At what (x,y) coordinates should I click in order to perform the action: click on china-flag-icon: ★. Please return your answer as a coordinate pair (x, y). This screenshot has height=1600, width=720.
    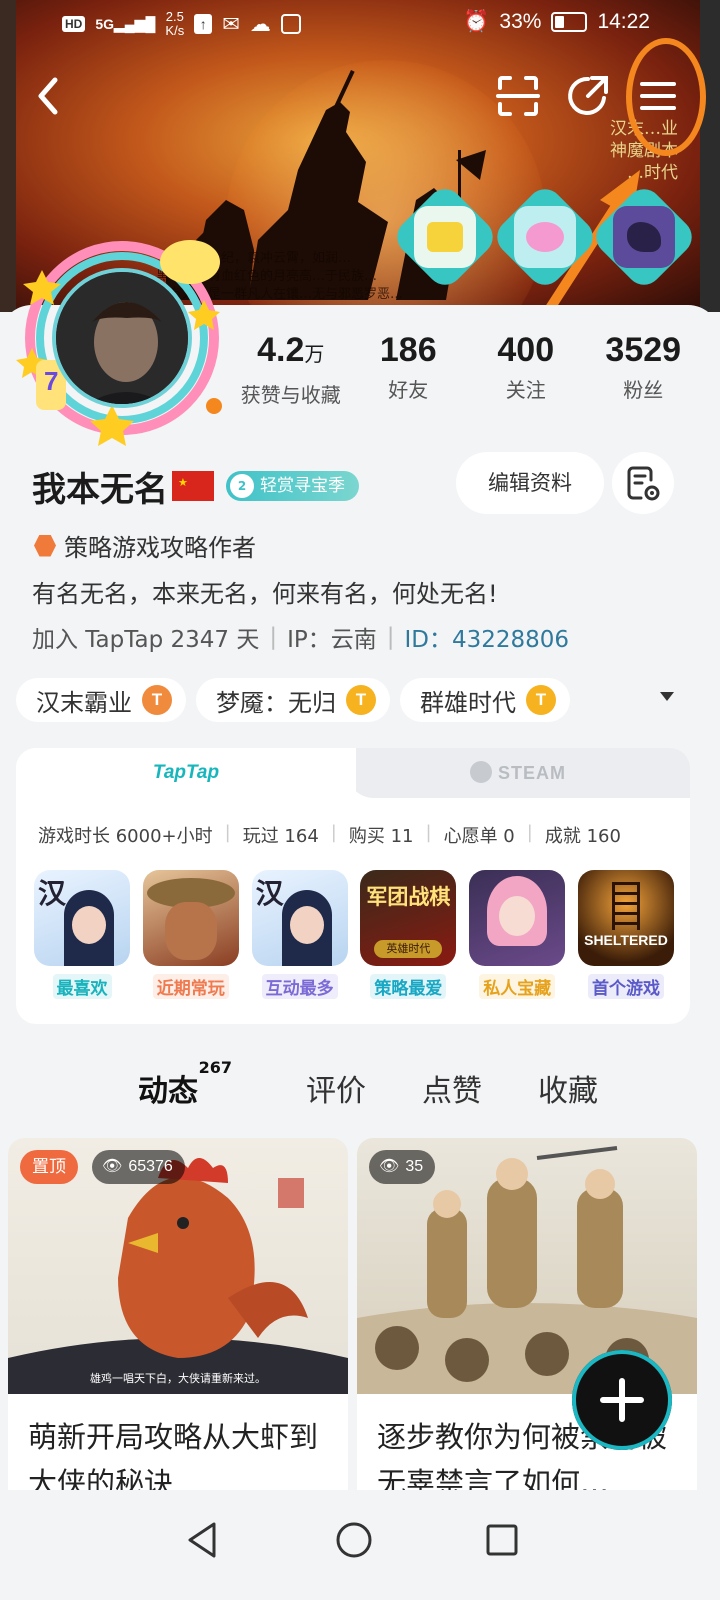
    Looking at the image, I should click on (193, 486).